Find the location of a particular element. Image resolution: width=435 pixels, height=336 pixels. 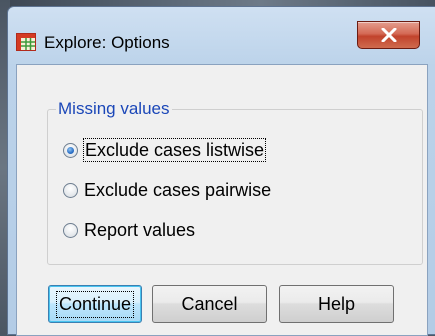

radio-exclude-listwise: Exclude cases listwise is located at coordinates (165, 150).